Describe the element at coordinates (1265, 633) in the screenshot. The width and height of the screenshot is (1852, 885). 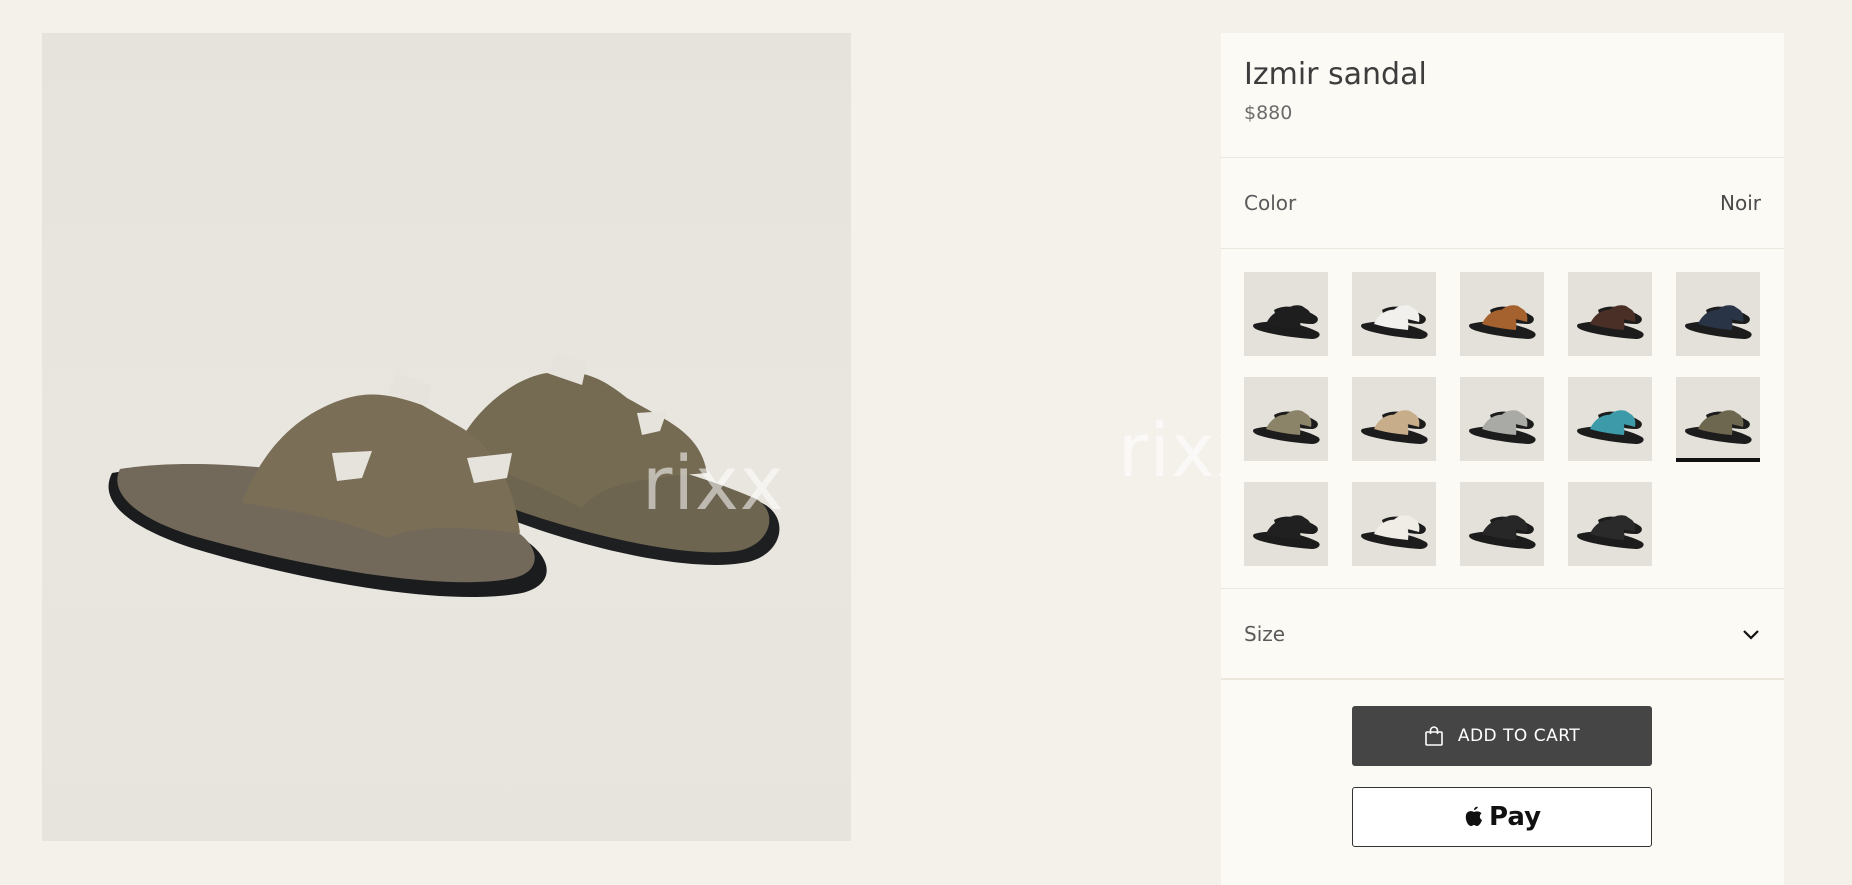
I see `size-label: Size` at that location.